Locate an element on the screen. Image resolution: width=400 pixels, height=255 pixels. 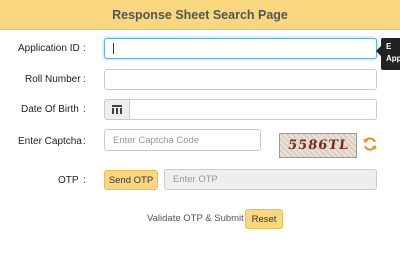
calendar-button is located at coordinates (117, 109).